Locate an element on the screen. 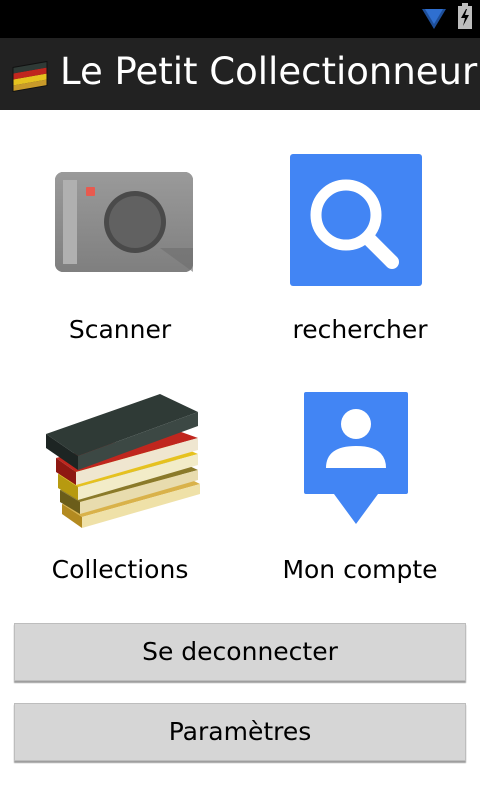 This screenshot has width=480, height=800. search-tile: rechercher is located at coordinates (360, 250).